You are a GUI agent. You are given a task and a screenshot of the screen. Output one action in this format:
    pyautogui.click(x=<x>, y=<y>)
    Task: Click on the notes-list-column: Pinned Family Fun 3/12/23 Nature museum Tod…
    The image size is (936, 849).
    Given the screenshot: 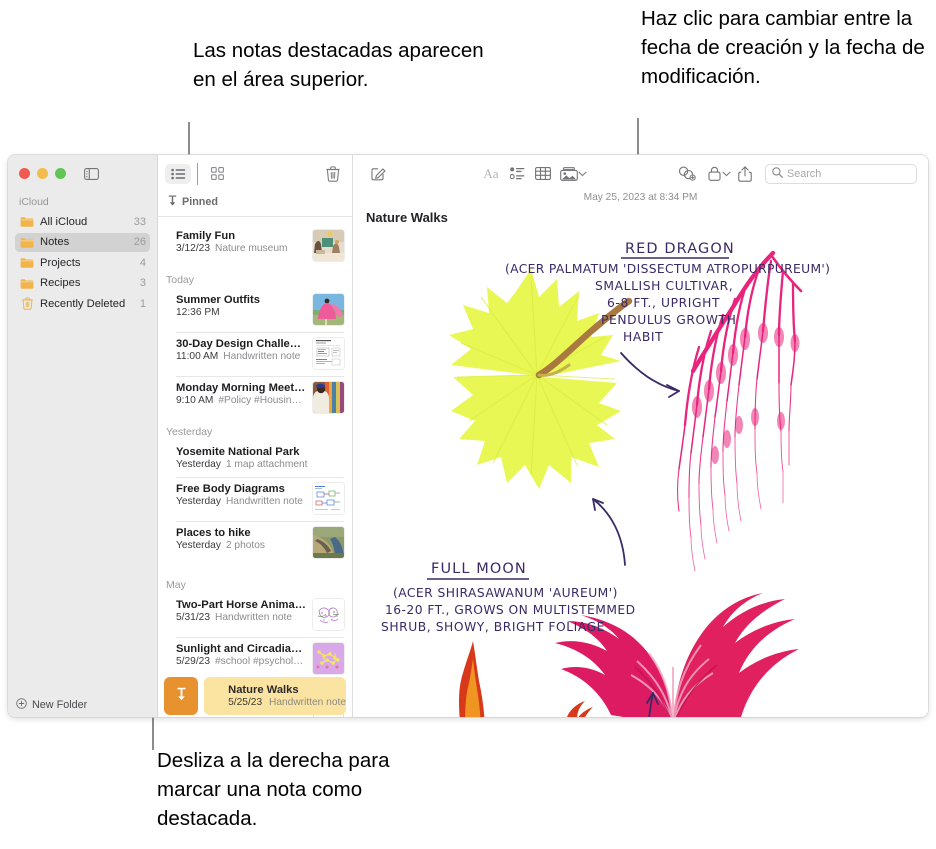 What is the action you would take?
    pyautogui.click(x=255, y=436)
    